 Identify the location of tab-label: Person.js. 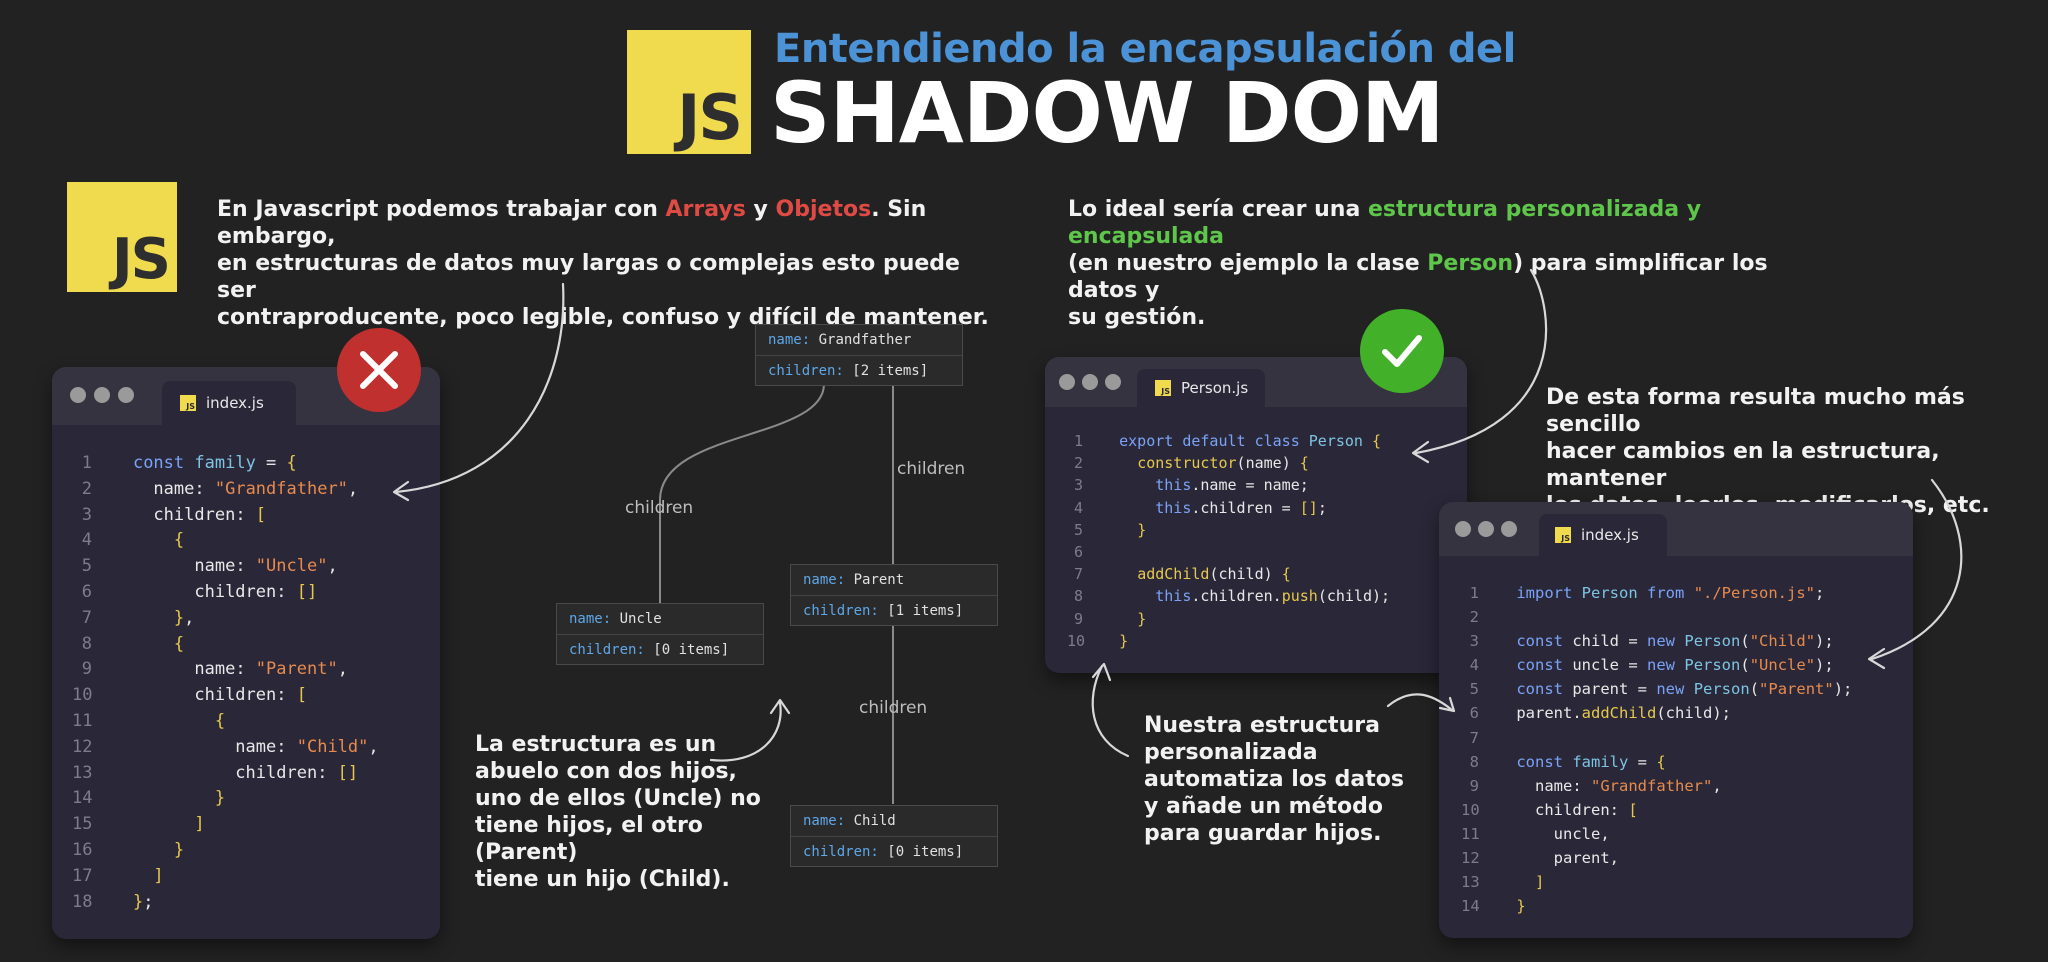
(1215, 388).